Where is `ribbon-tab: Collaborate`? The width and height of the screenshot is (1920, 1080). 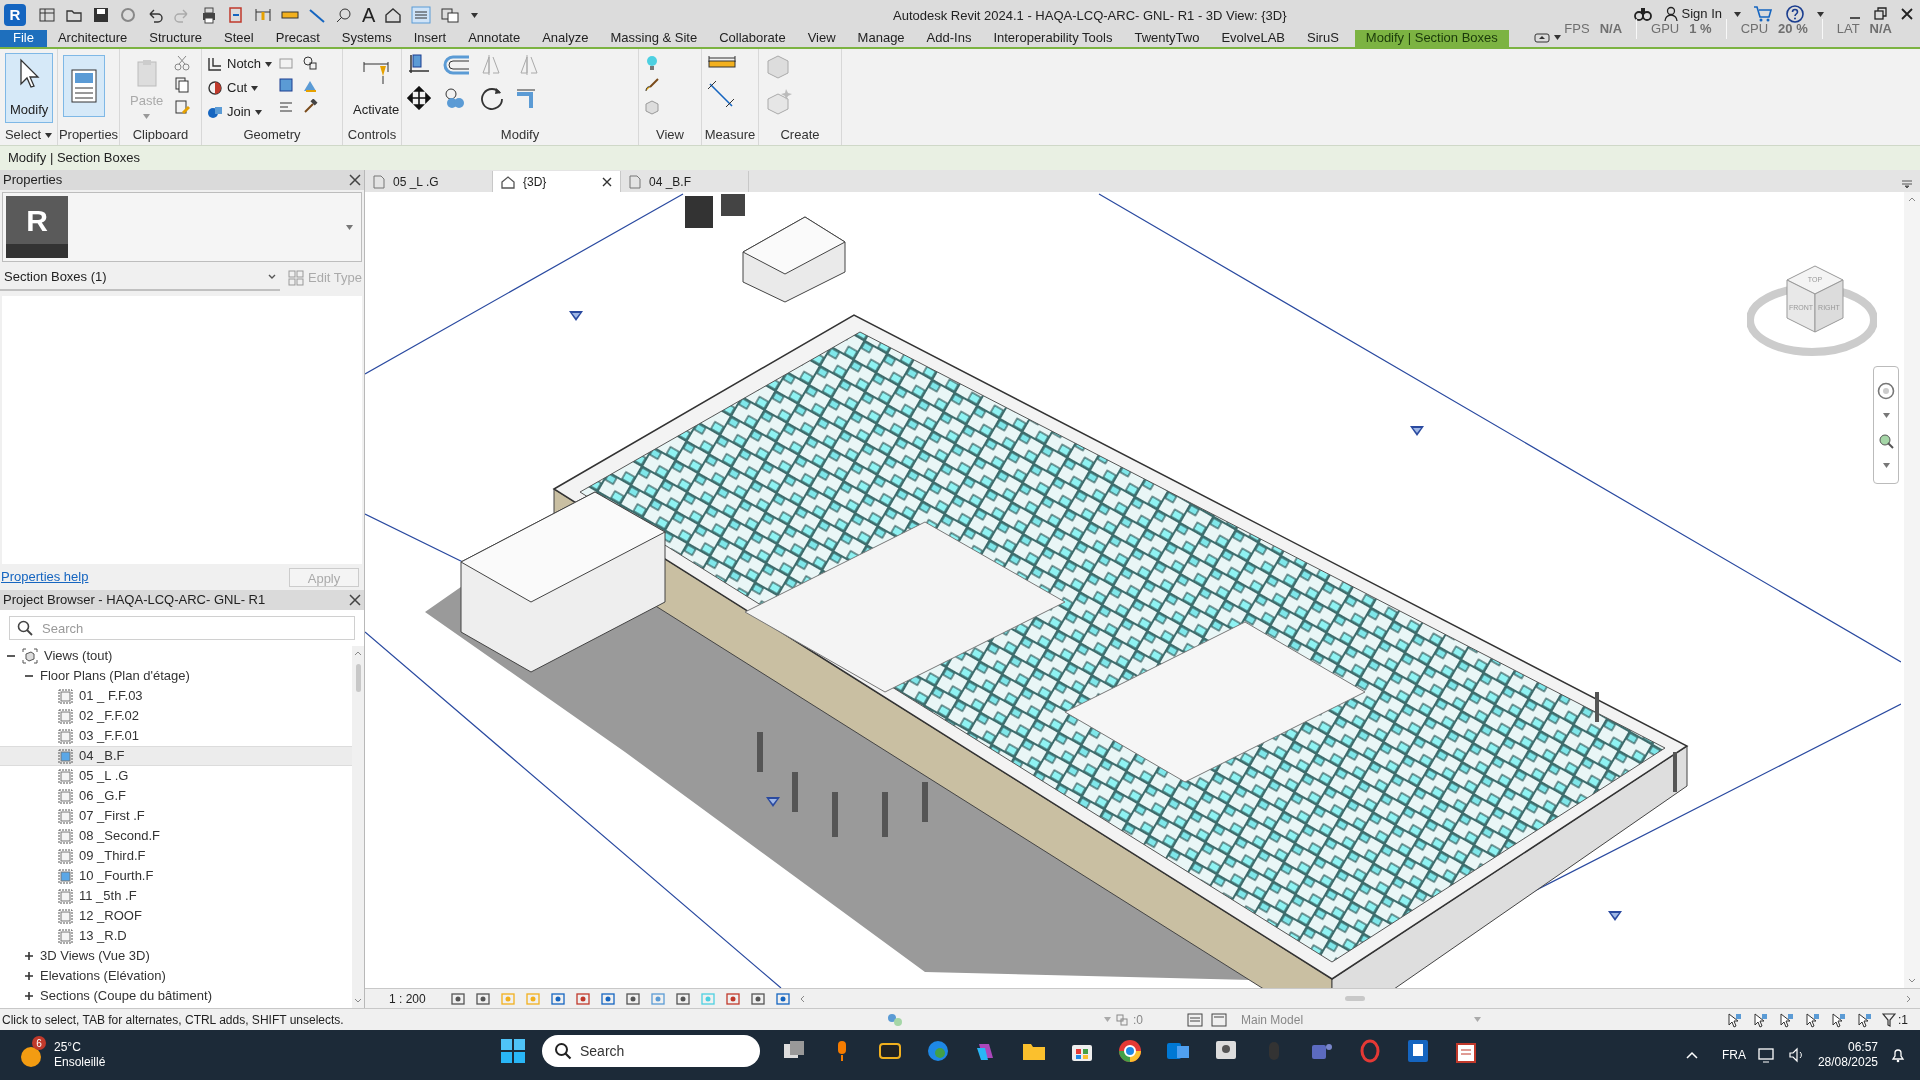 ribbon-tab: Collaborate is located at coordinates (752, 37).